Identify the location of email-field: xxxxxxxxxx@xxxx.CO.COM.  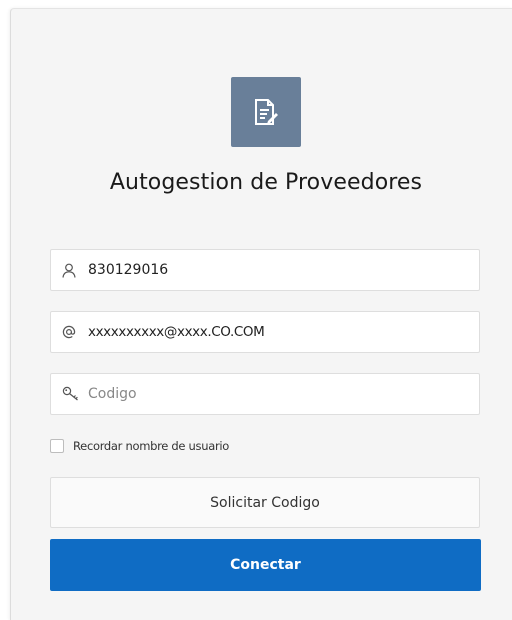
(265, 332).